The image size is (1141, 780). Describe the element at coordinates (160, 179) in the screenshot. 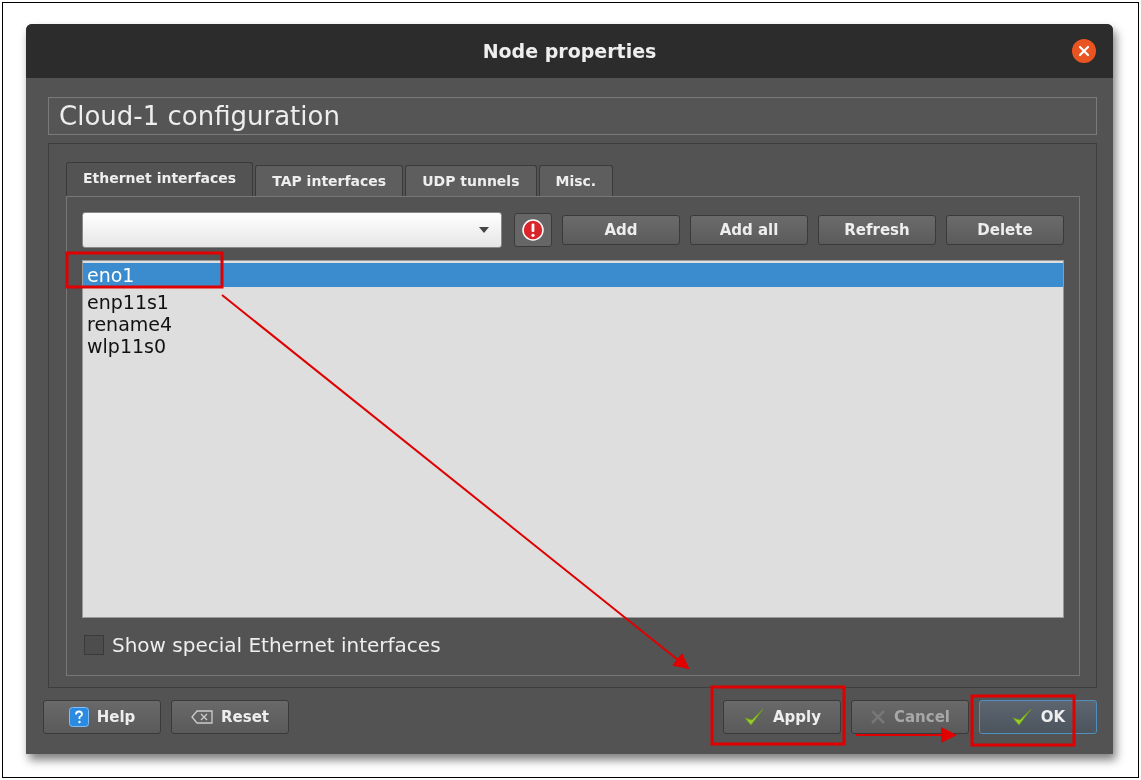

I see `tab: Ethernet interfaces` at that location.